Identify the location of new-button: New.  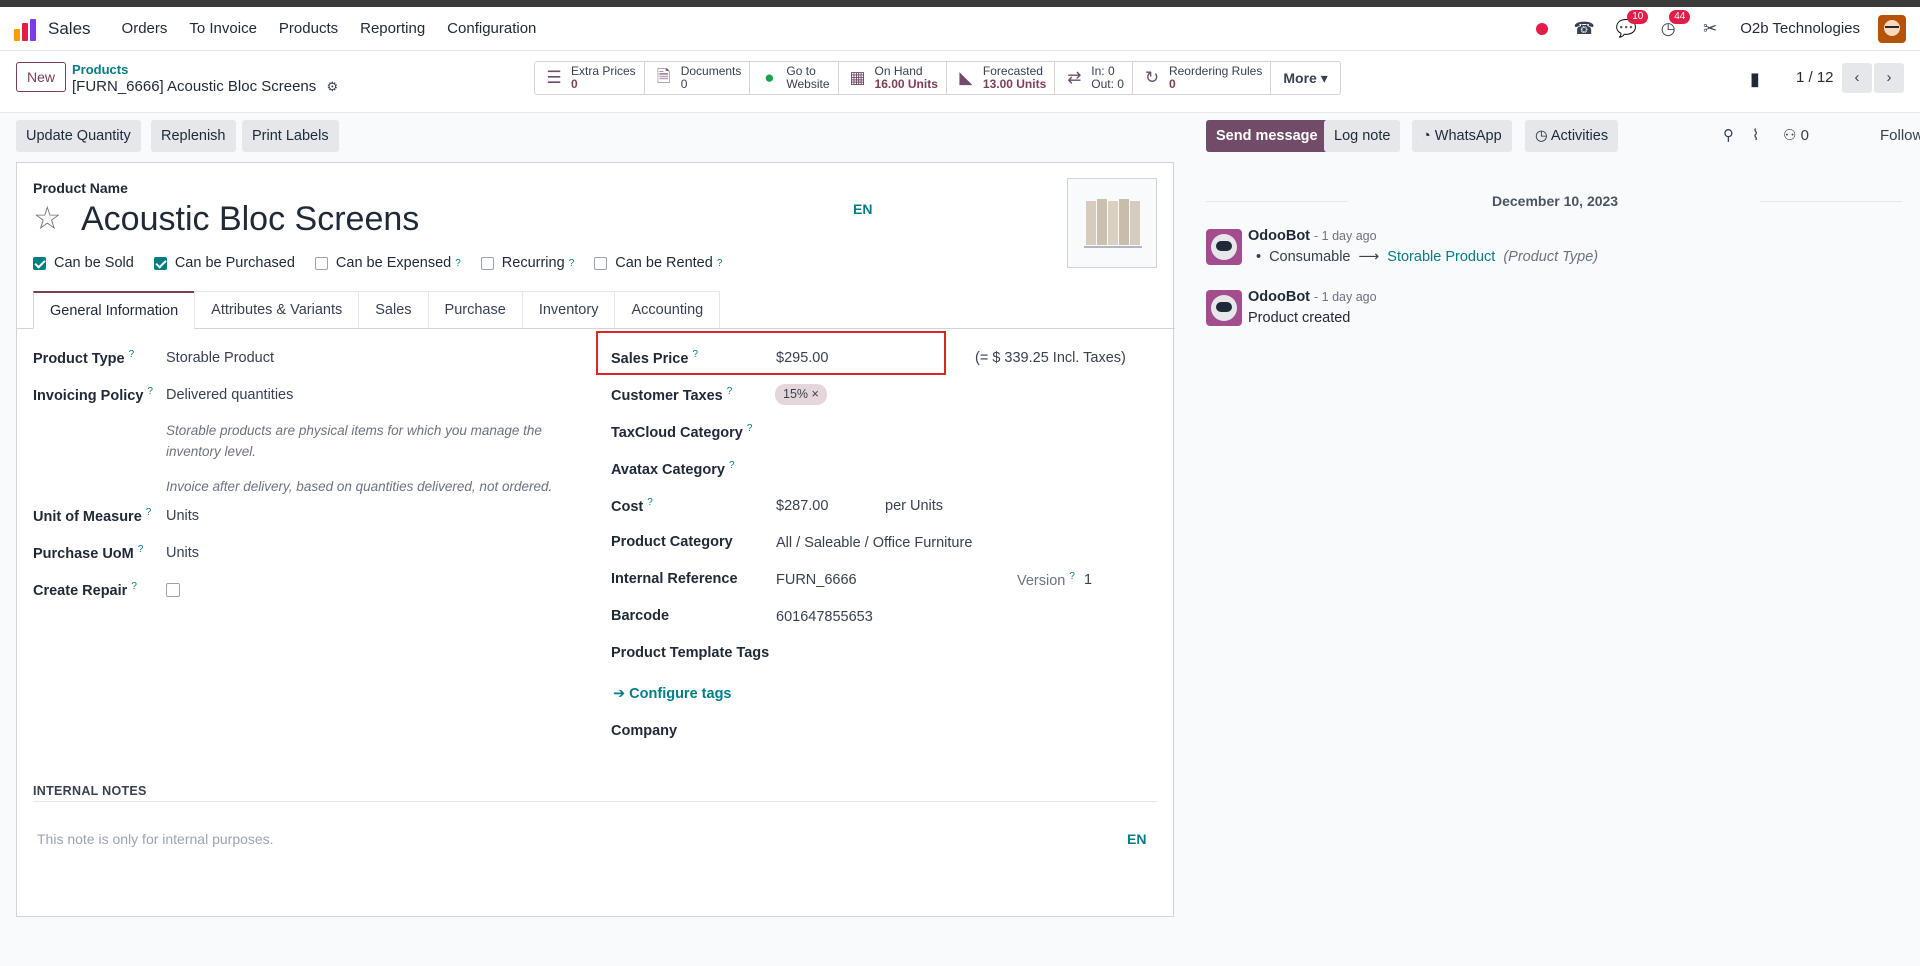
(41, 77).